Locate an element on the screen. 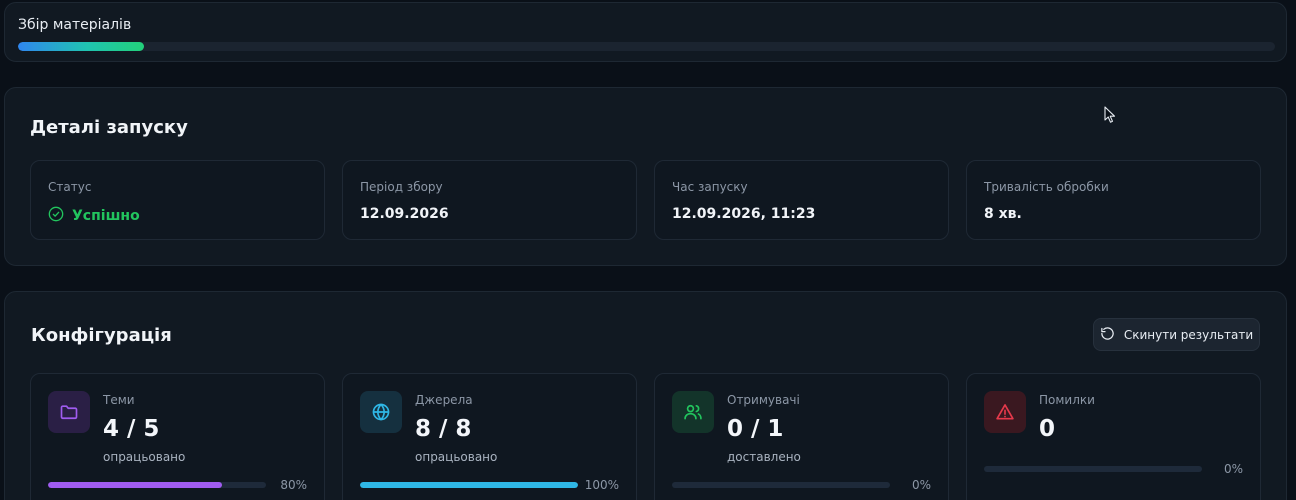 The image size is (1296, 500). config-title: Конфігурація is located at coordinates (101, 335).